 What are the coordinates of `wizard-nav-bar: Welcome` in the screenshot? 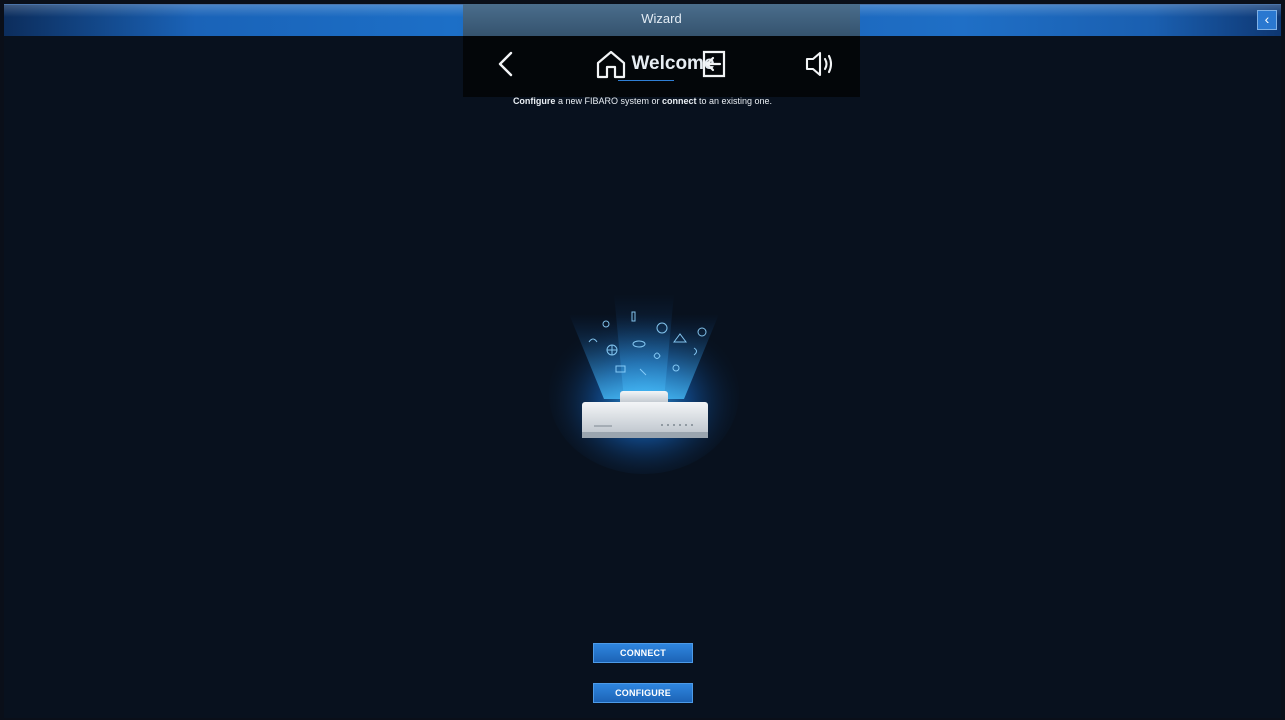 It's located at (661, 66).